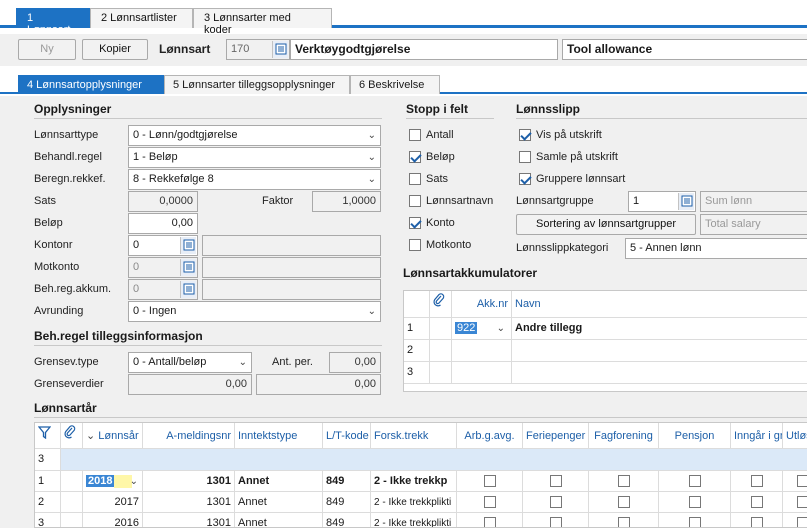  What do you see at coordinates (346, 201) in the screenshot?
I see `faktor-field: 1,0000` at bounding box center [346, 201].